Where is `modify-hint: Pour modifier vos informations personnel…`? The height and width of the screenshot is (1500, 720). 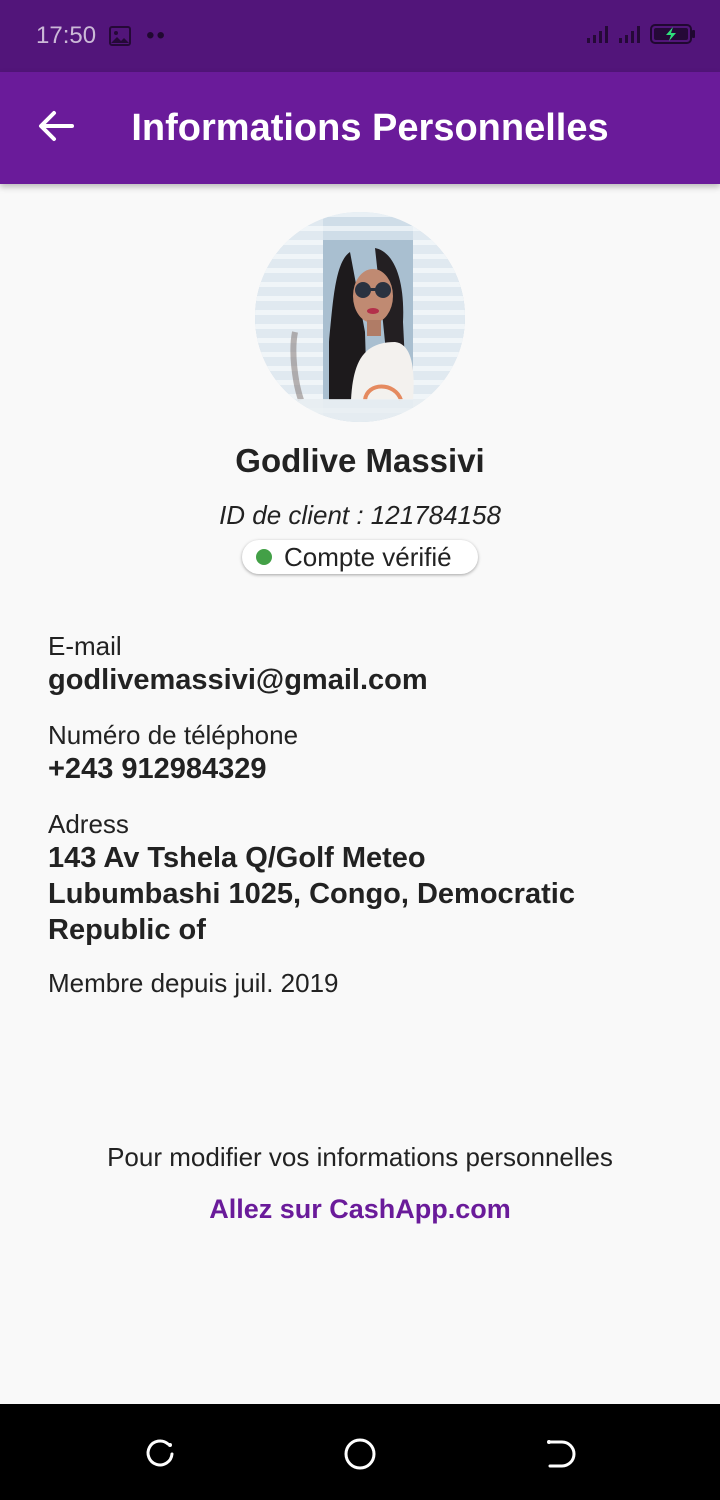 modify-hint: Pour modifier vos informations personnel… is located at coordinates (360, 1157).